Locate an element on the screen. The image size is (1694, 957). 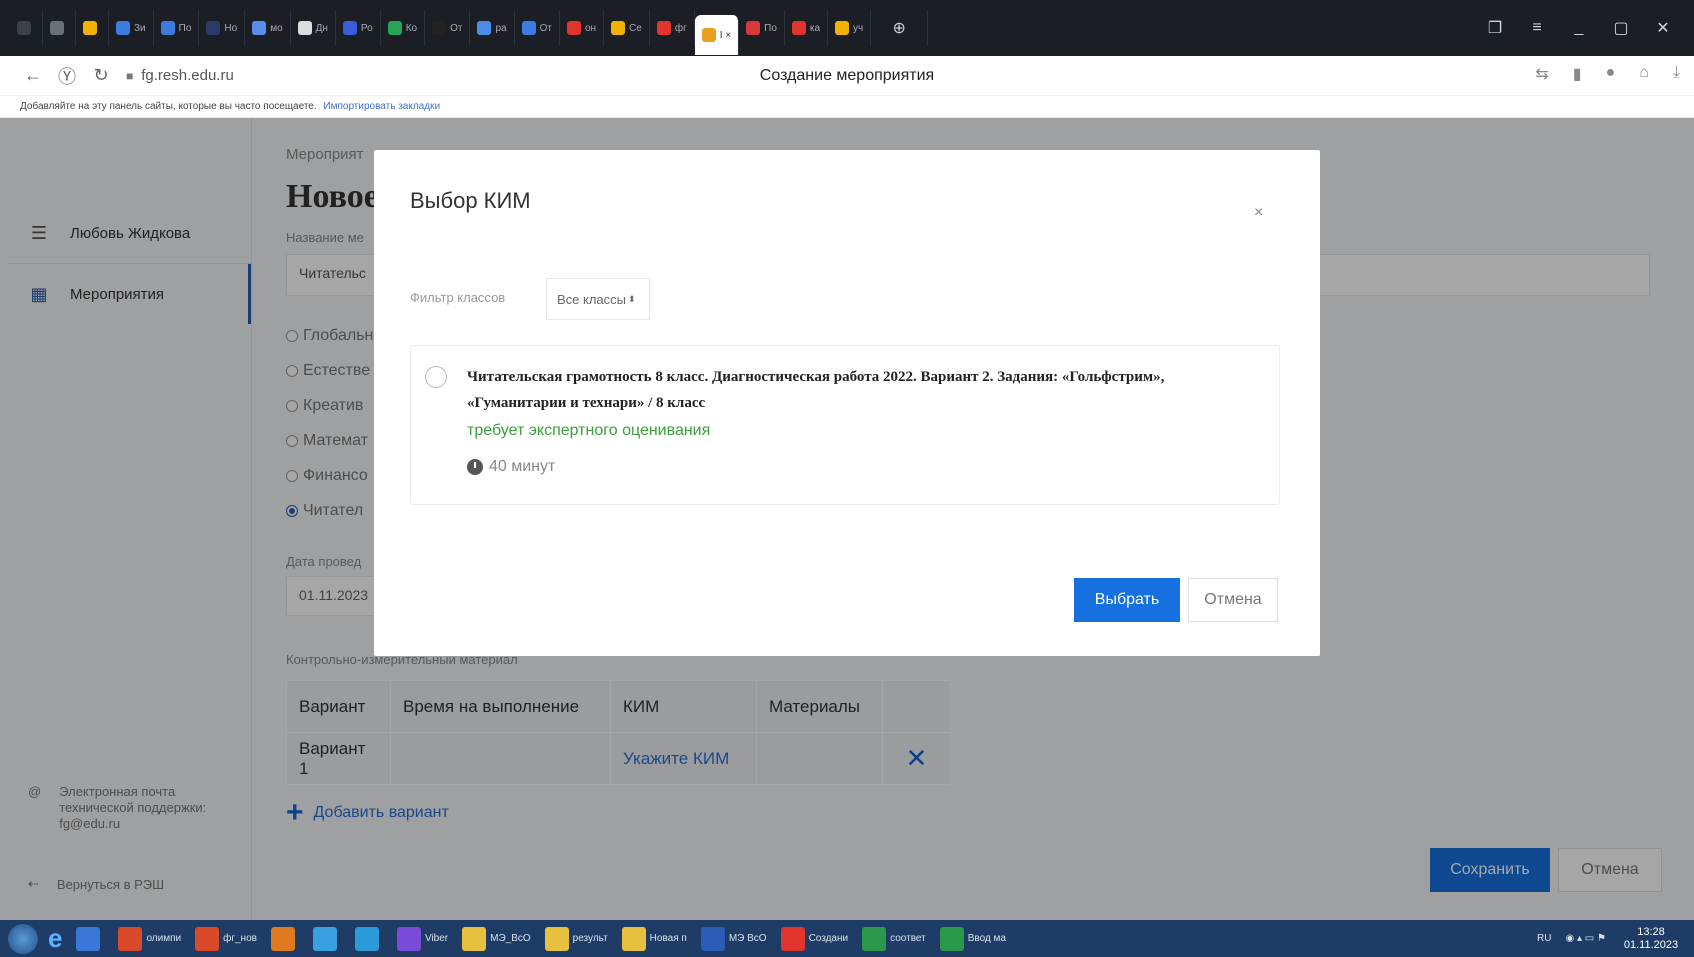
lock-icon: ■ is located at coordinates (130, 76).